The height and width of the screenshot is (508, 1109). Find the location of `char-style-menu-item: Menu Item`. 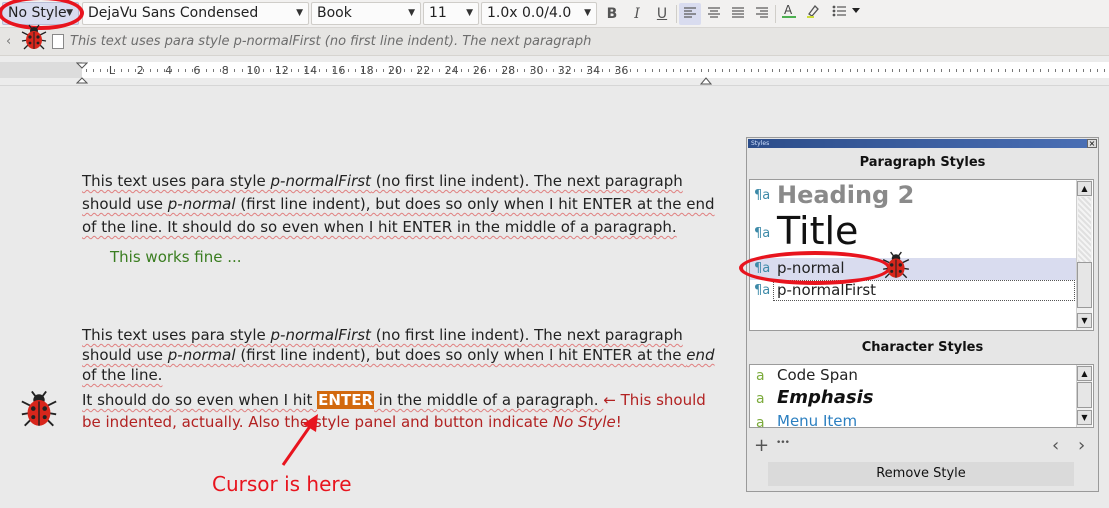

char-style-menu-item: Menu Item is located at coordinates (817, 419).